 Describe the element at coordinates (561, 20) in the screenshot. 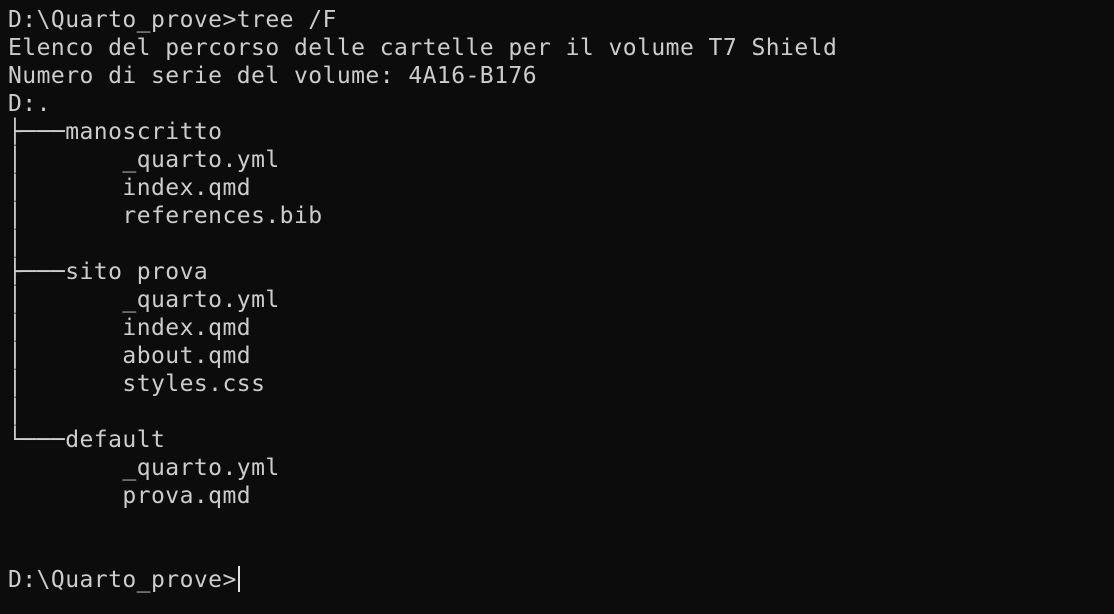

I see `command-line: D:\Quarto_prove>tree /F` at that location.